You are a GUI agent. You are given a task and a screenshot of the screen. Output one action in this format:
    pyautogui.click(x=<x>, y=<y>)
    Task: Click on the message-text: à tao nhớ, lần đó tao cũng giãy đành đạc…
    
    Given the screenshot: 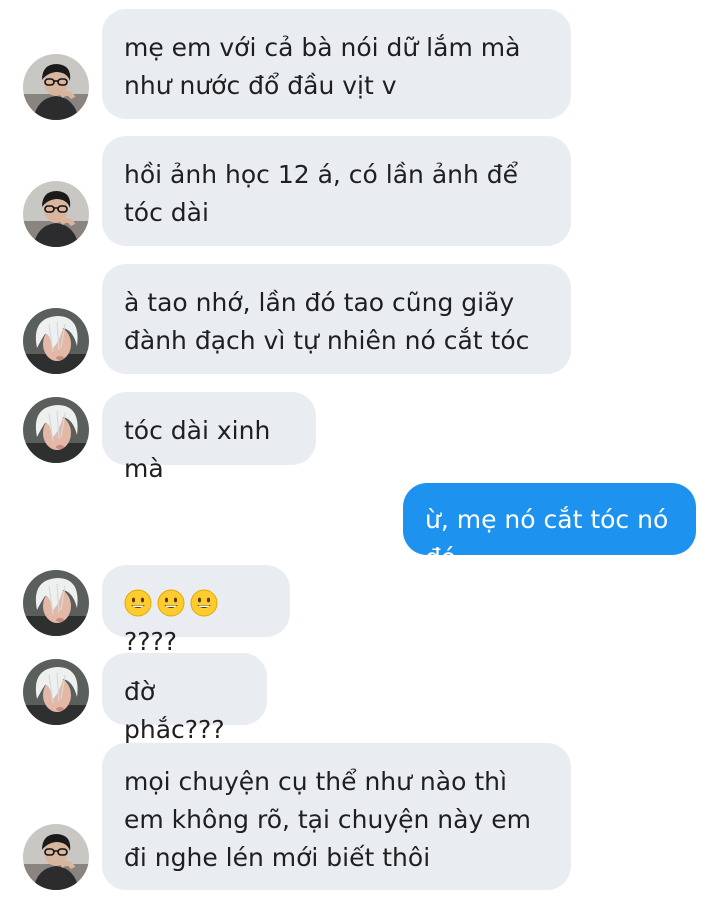 What is the action you would take?
    pyautogui.click(x=327, y=321)
    